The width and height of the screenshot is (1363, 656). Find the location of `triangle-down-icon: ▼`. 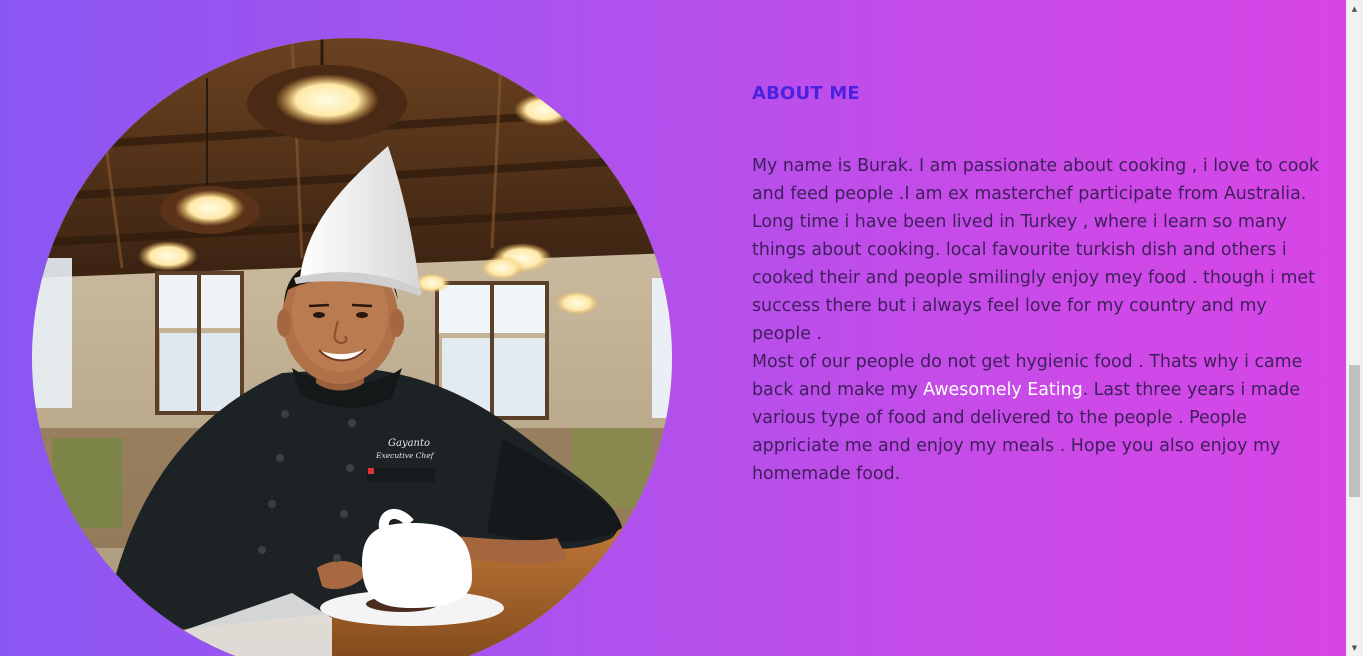

triangle-down-icon: ▼ is located at coordinates (1354, 647).